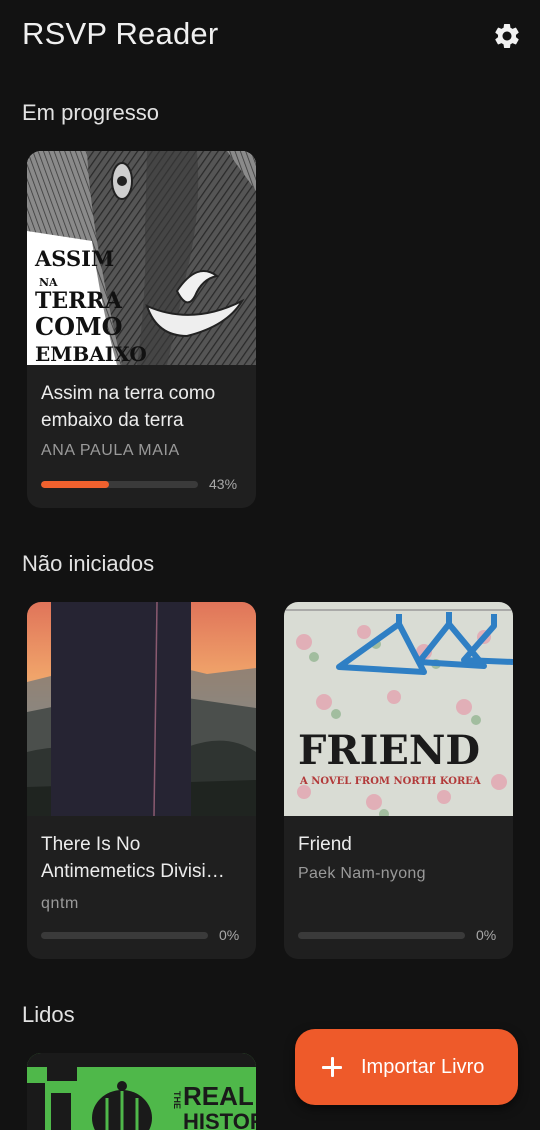  What do you see at coordinates (78, 326) in the screenshot?
I see `cover-text-line: COMO` at bounding box center [78, 326].